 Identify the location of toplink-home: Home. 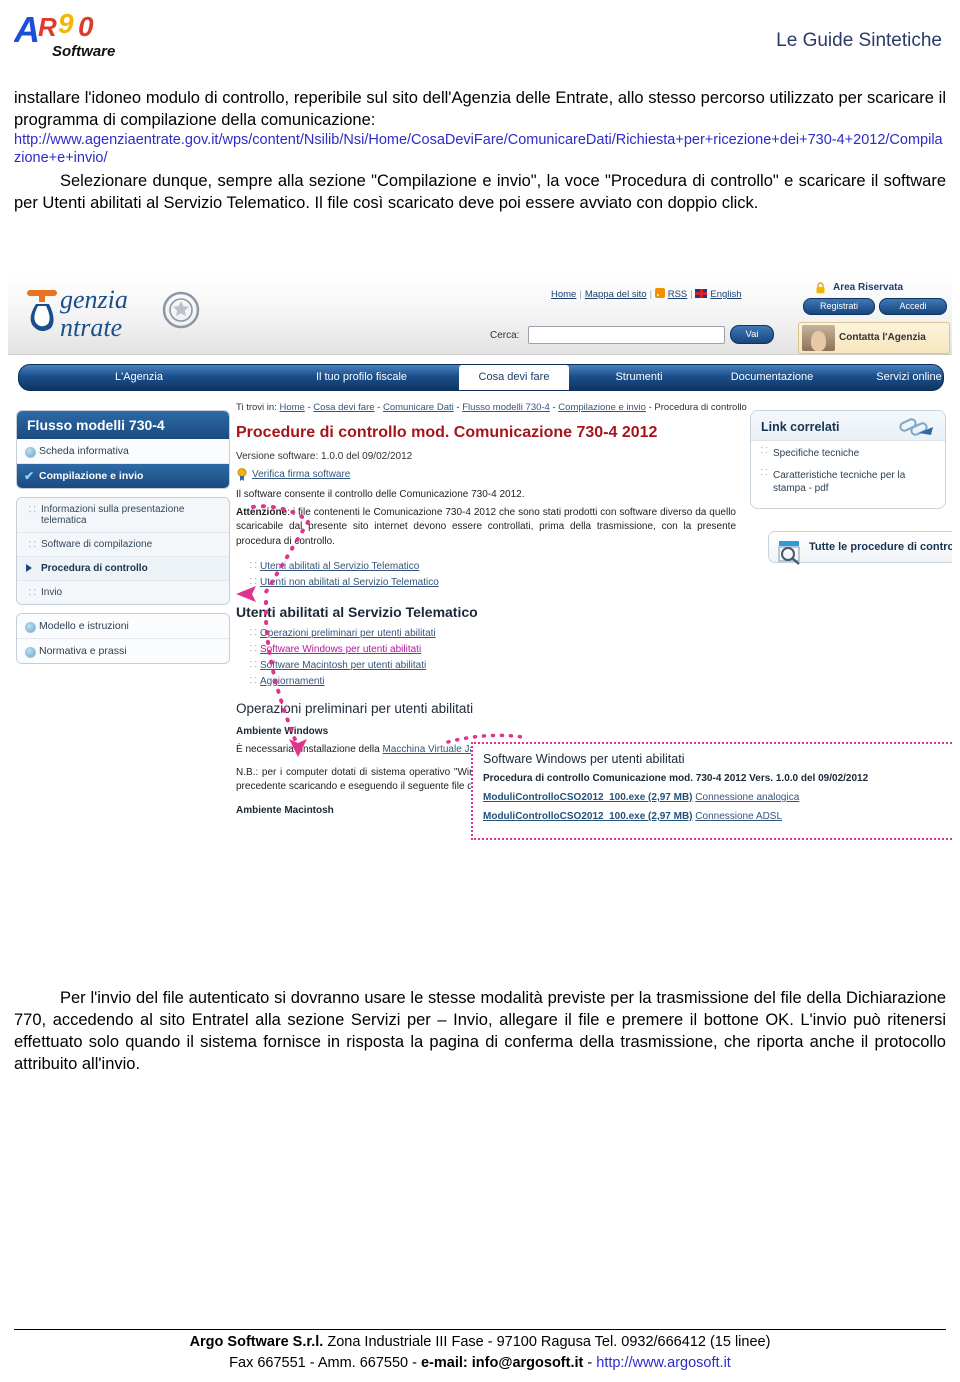
(563, 294).